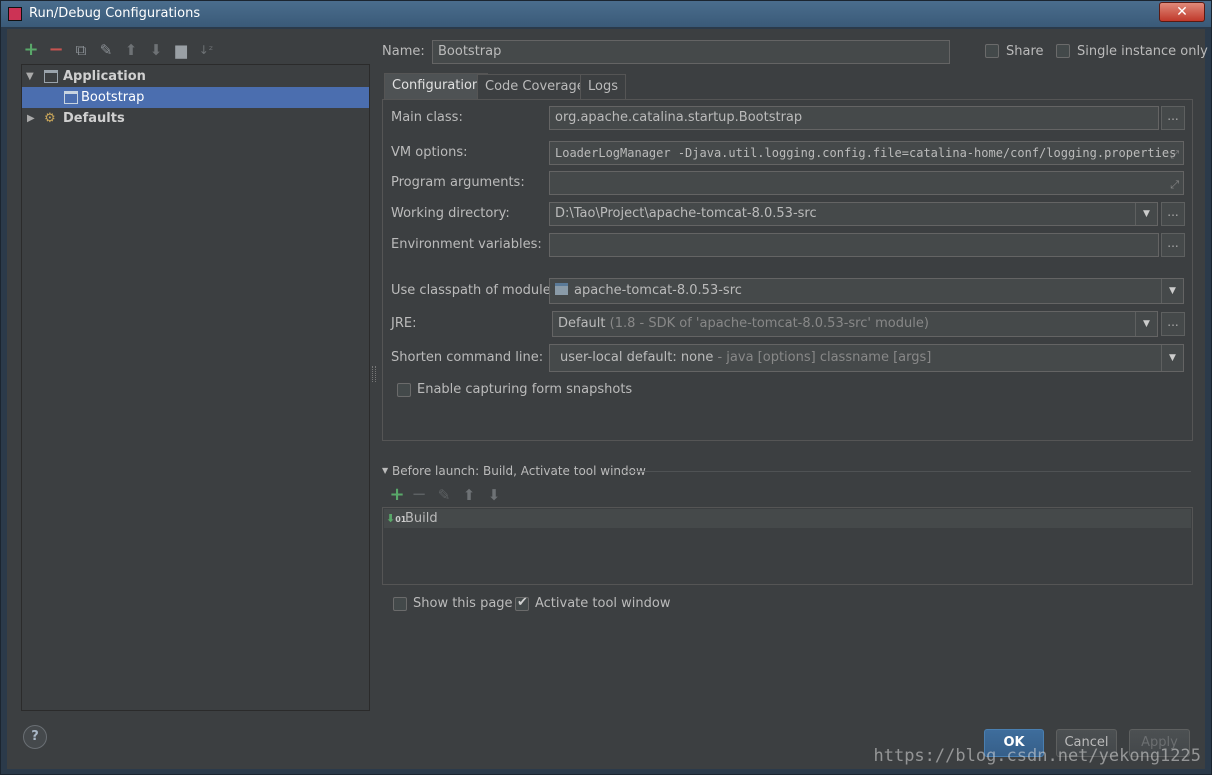  I want to click on module-icon, so click(561, 289).